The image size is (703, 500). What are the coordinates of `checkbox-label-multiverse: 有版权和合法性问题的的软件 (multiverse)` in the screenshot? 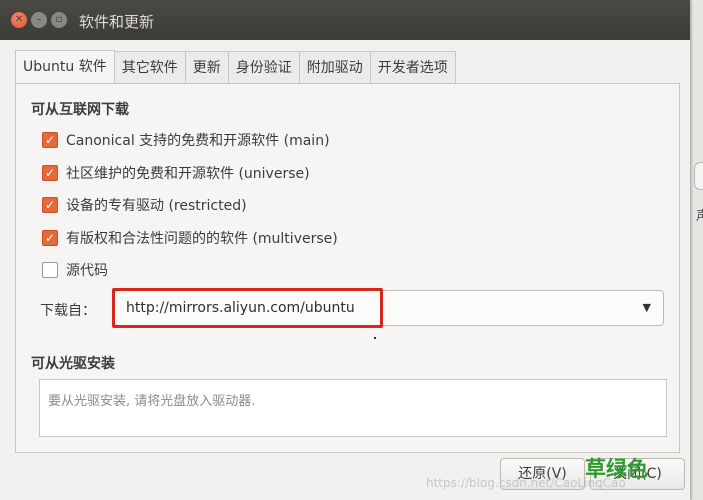 It's located at (202, 239).